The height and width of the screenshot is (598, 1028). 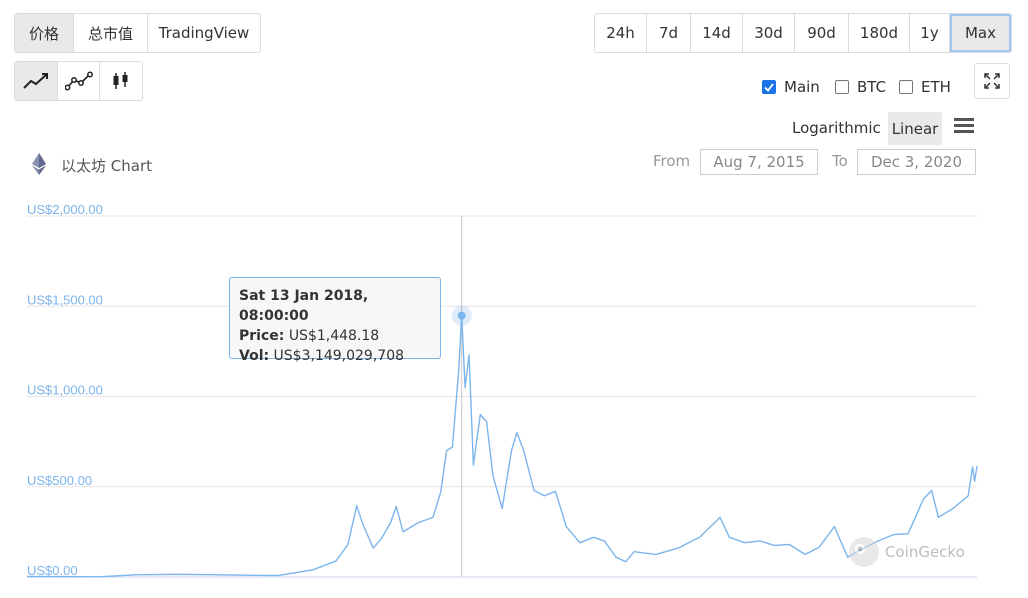 I want to click on tooltip-vol-label: Vol:, so click(x=254, y=356).